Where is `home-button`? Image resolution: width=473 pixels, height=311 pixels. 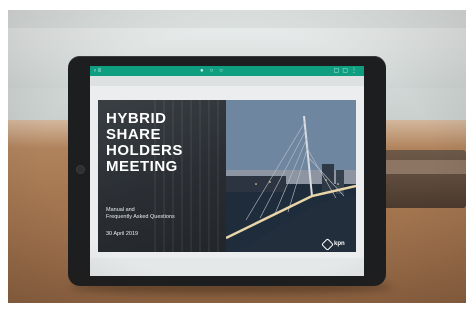
home-button is located at coordinates (80, 169).